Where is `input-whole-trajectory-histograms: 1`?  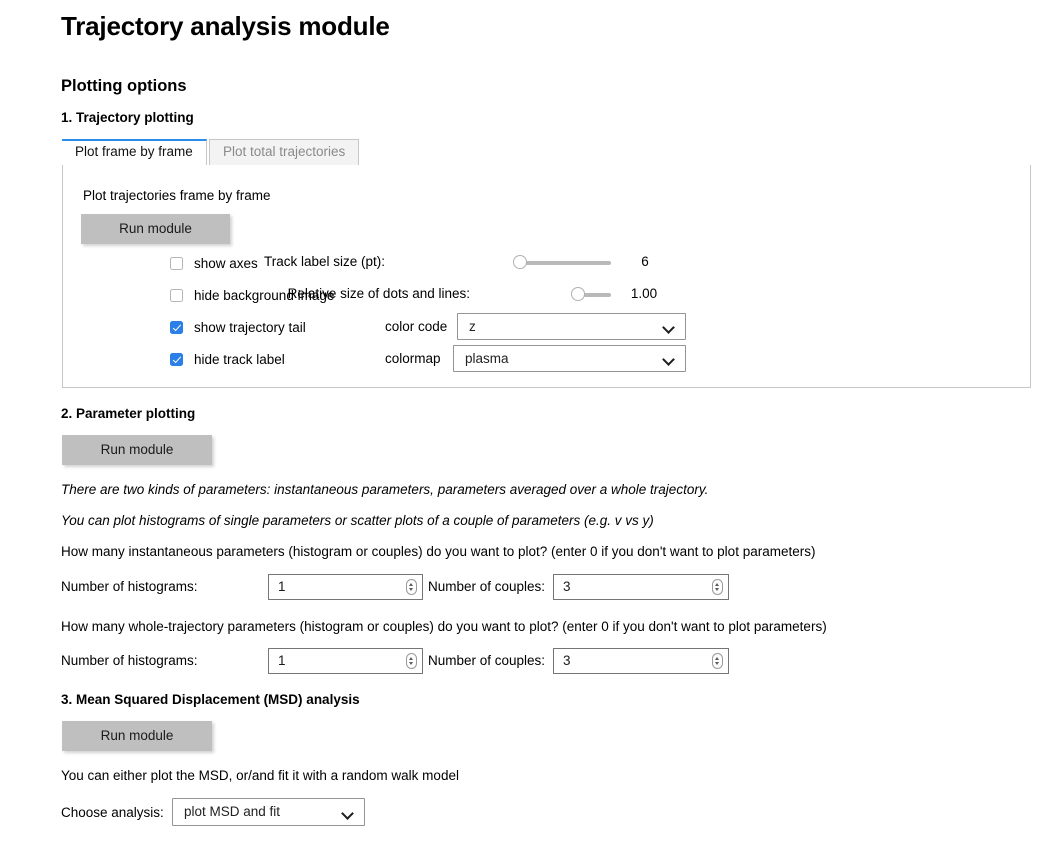 input-whole-trajectory-histograms: 1 is located at coordinates (345, 661).